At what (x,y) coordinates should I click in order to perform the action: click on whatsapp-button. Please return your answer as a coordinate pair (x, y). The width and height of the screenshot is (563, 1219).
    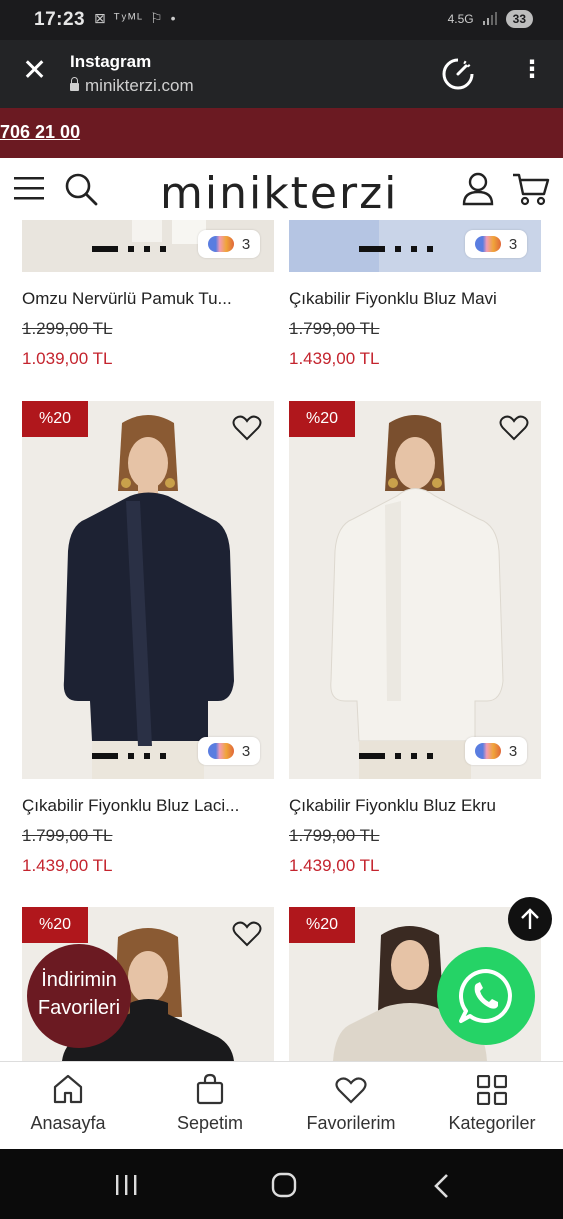
    Looking at the image, I should click on (486, 996).